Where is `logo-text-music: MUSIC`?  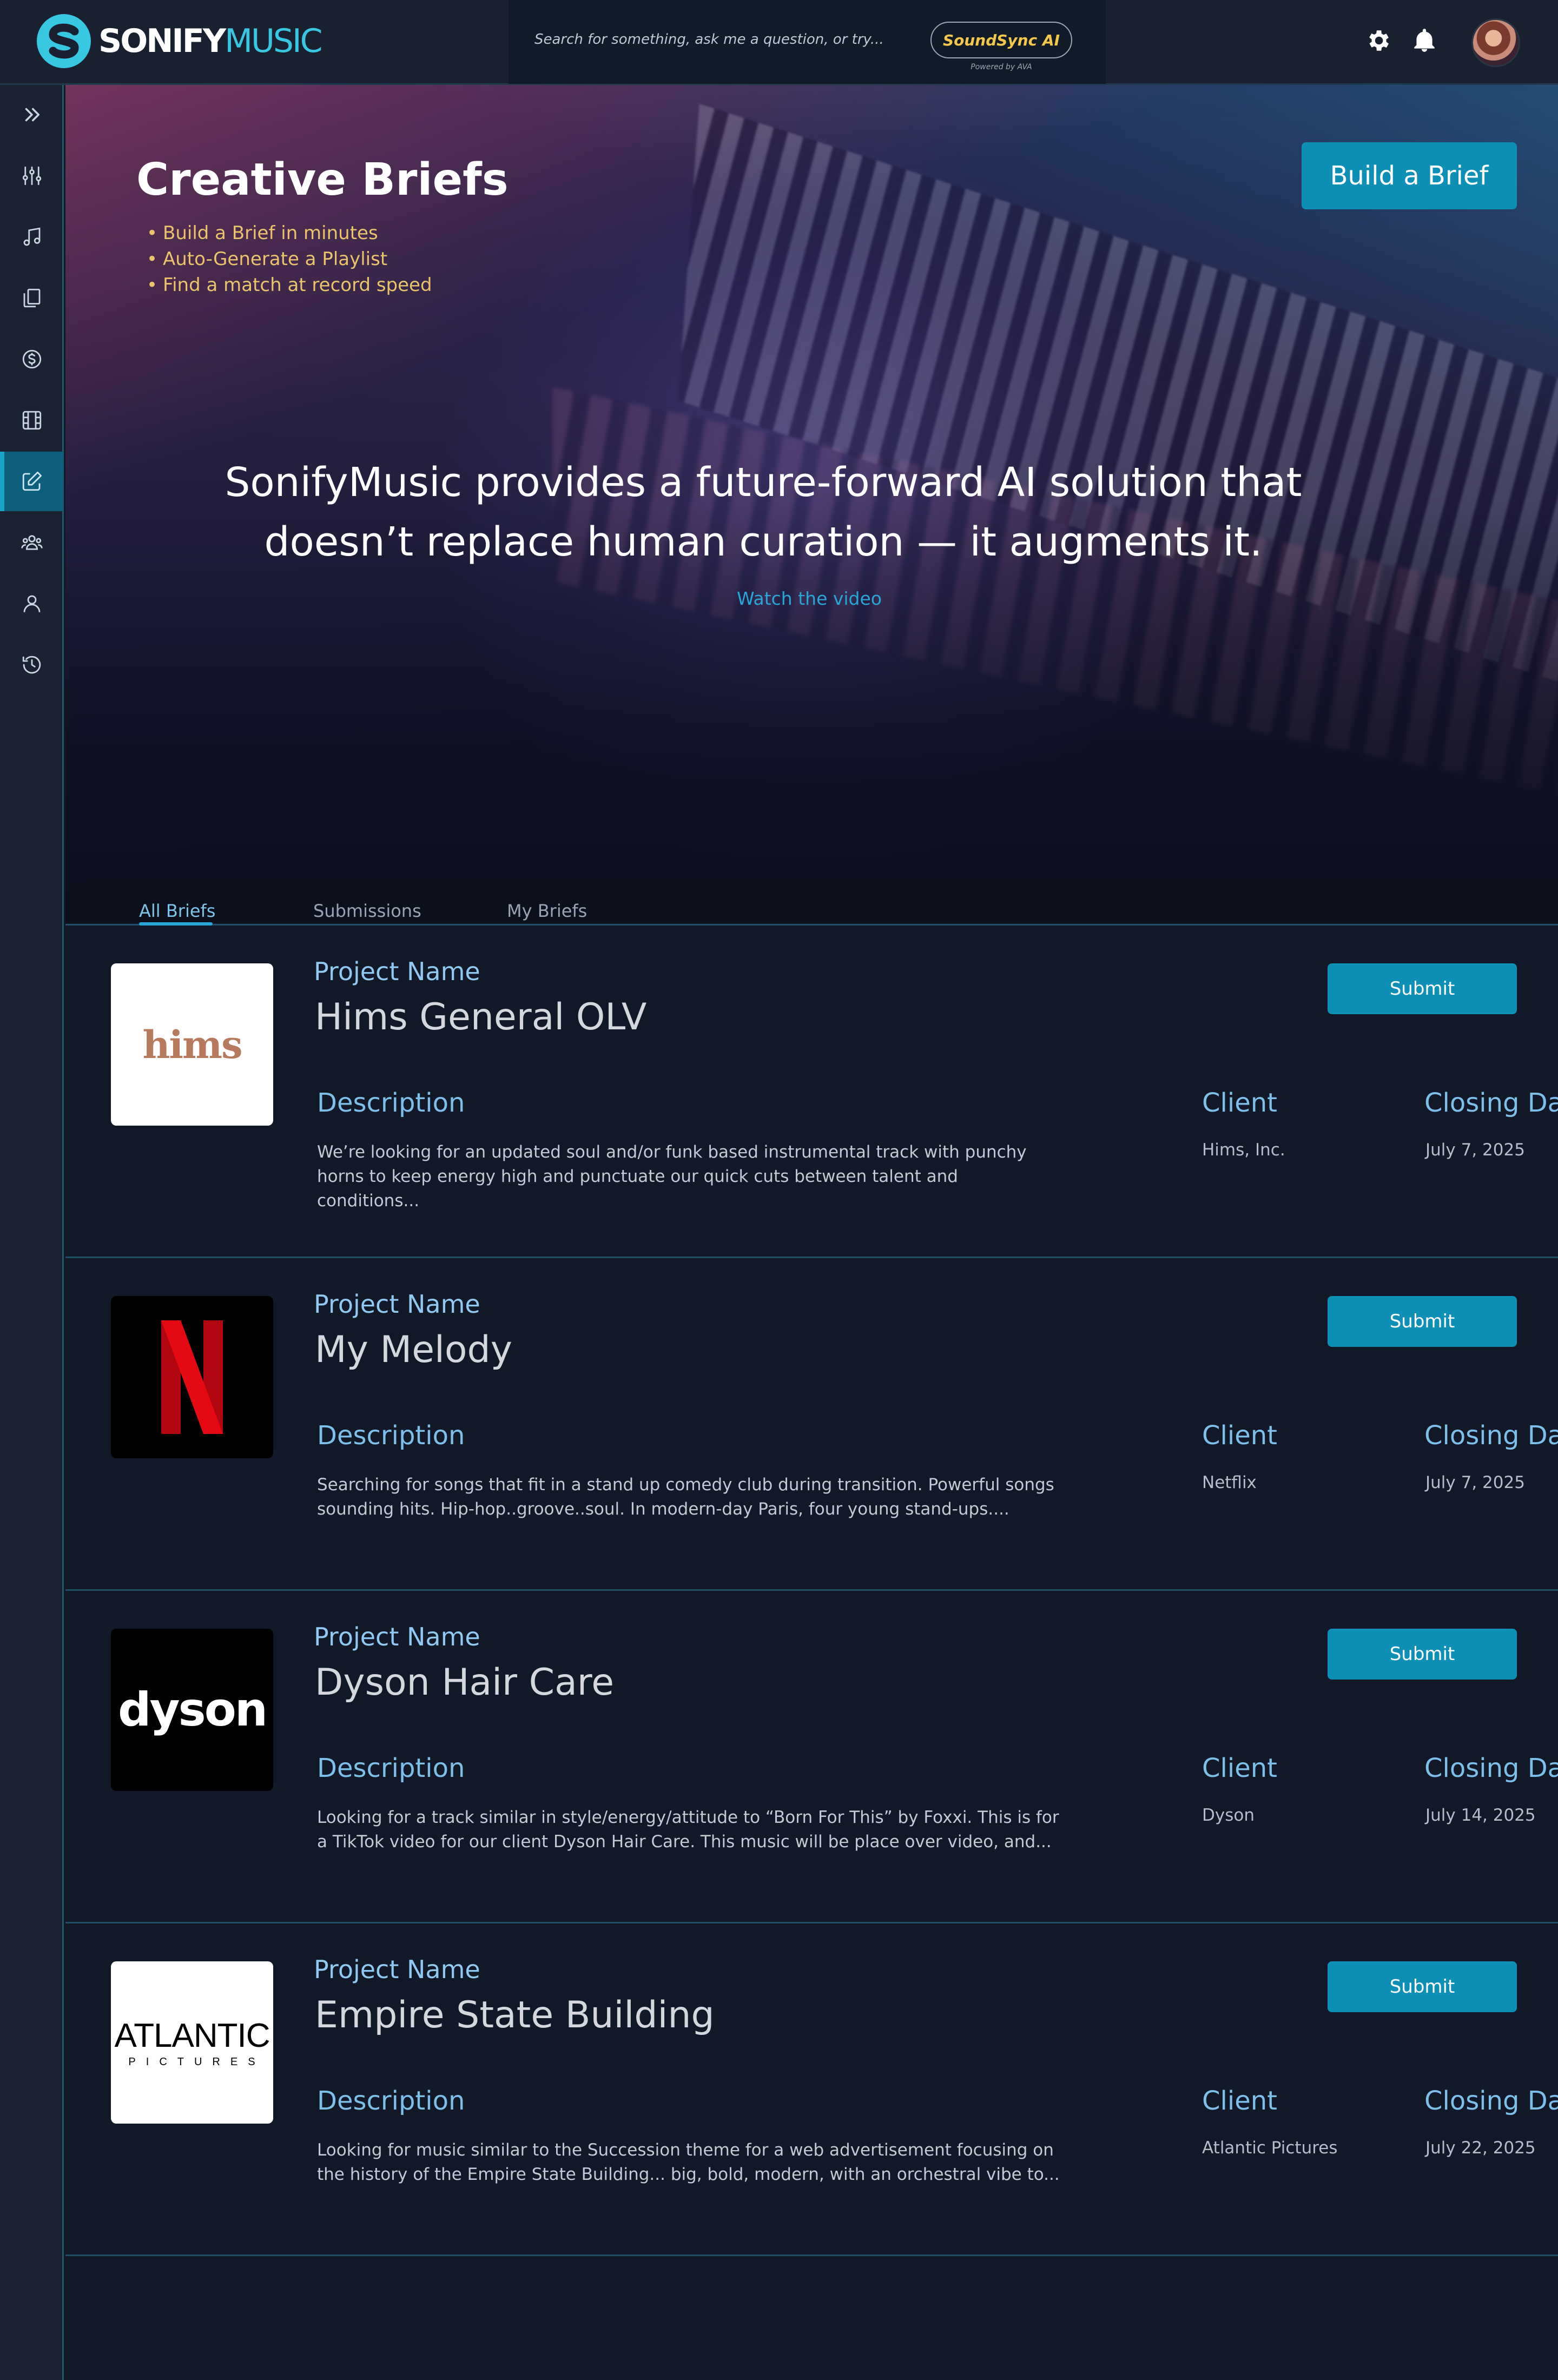
logo-text-music: MUSIC is located at coordinates (273, 41).